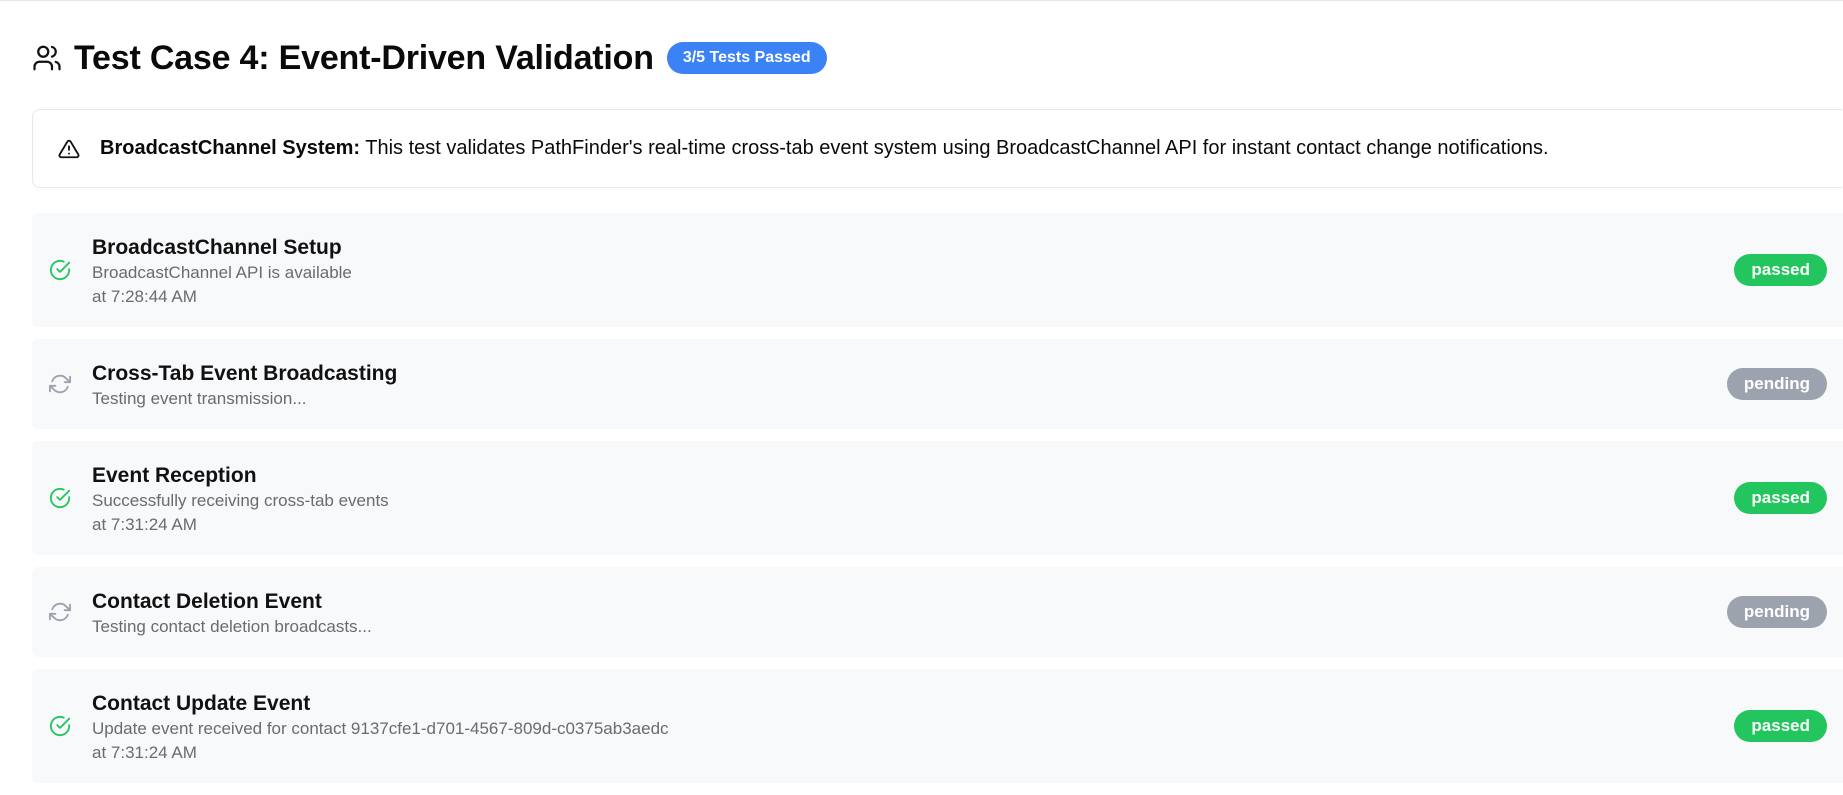  I want to click on test-name: Contact Update Event, so click(201, 703).